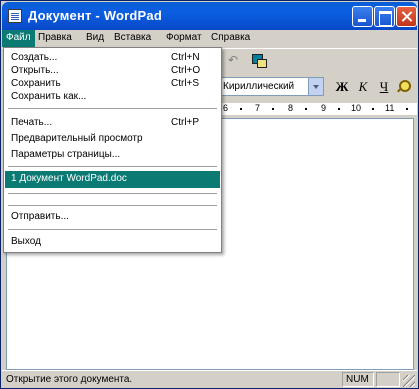 The image size is (419, 389). Describe the element at coordinates (95, 38) in the screenshot. I see `menu-view: Вид` at that location.